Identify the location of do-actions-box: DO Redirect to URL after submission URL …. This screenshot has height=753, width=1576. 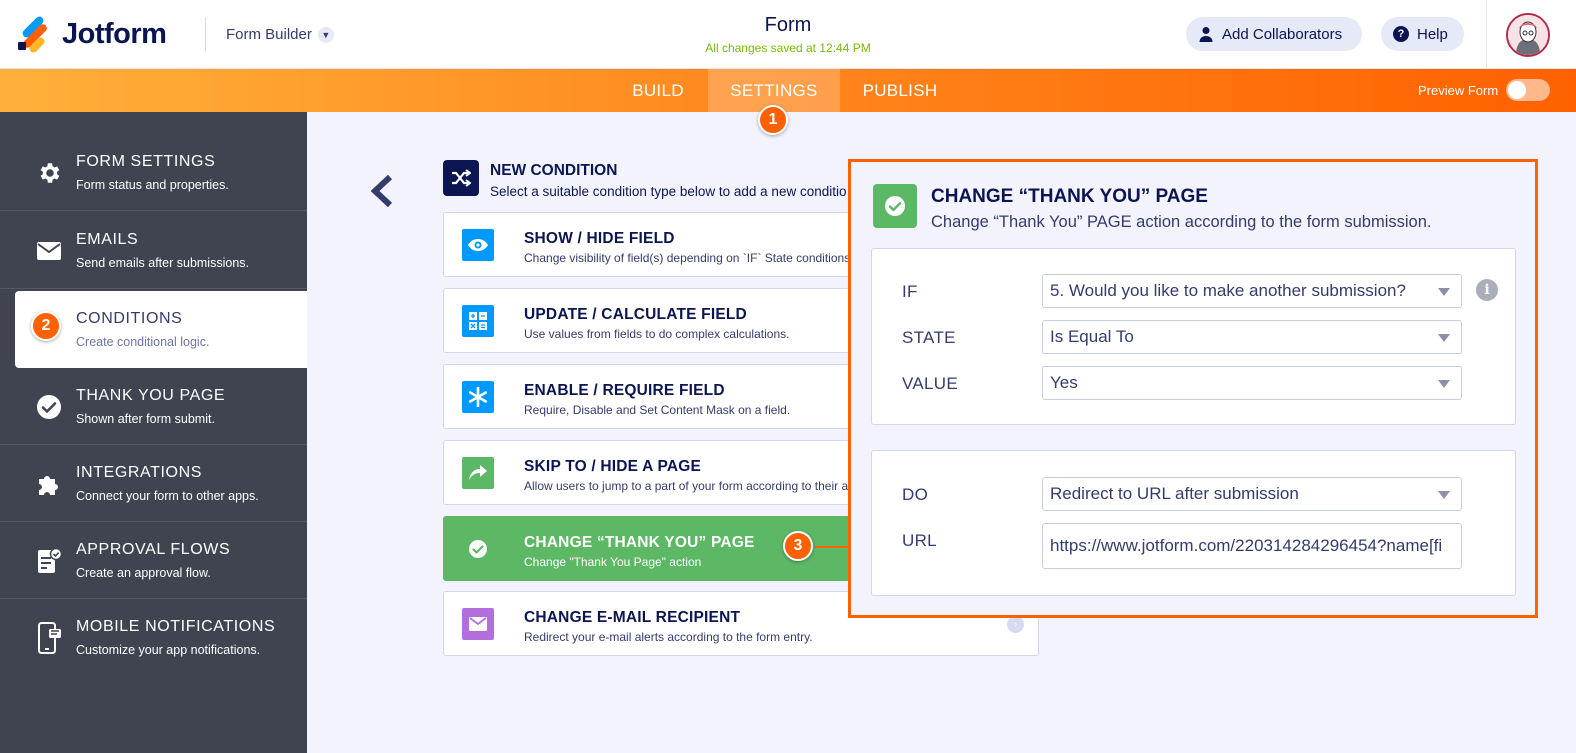
(1193, 523).